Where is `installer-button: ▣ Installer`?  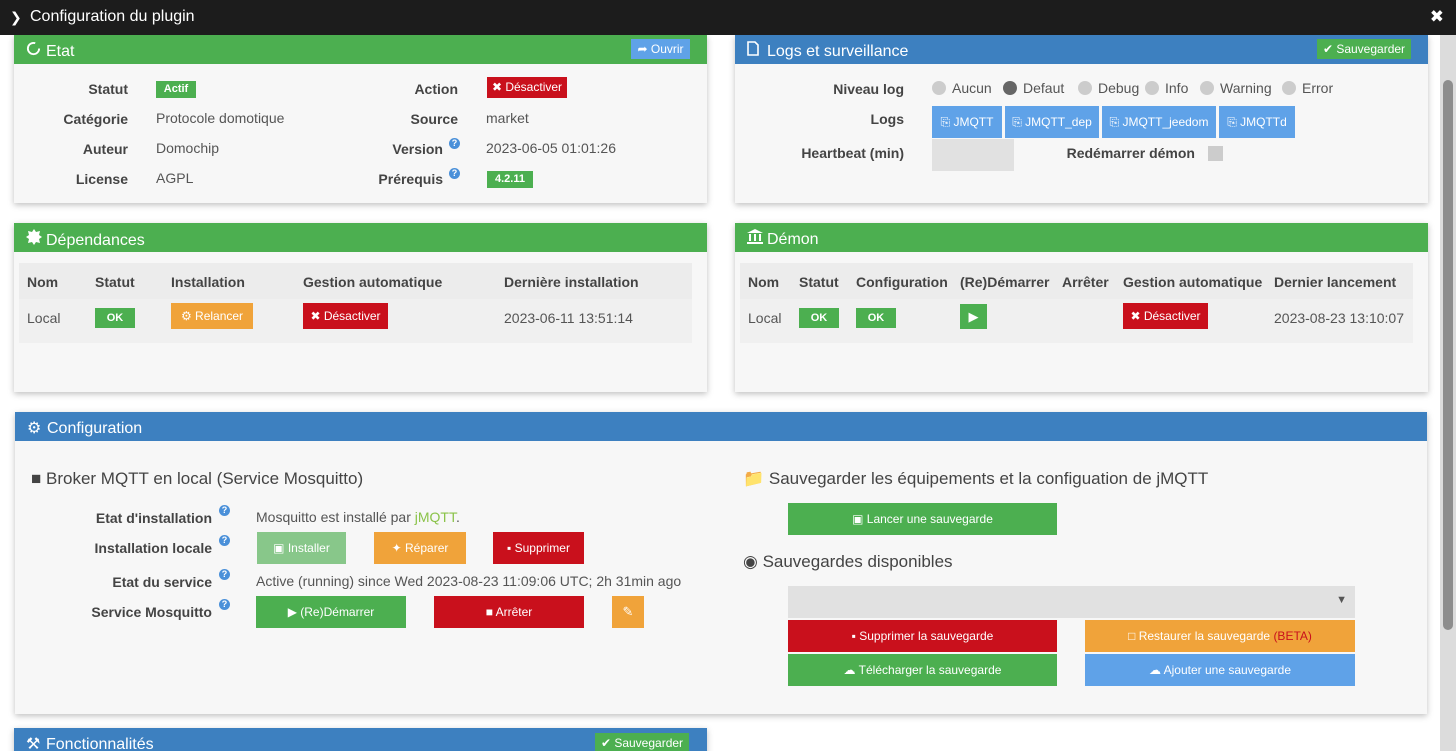
installer-button: ▣ Installer is located at coordinates (301, 548).